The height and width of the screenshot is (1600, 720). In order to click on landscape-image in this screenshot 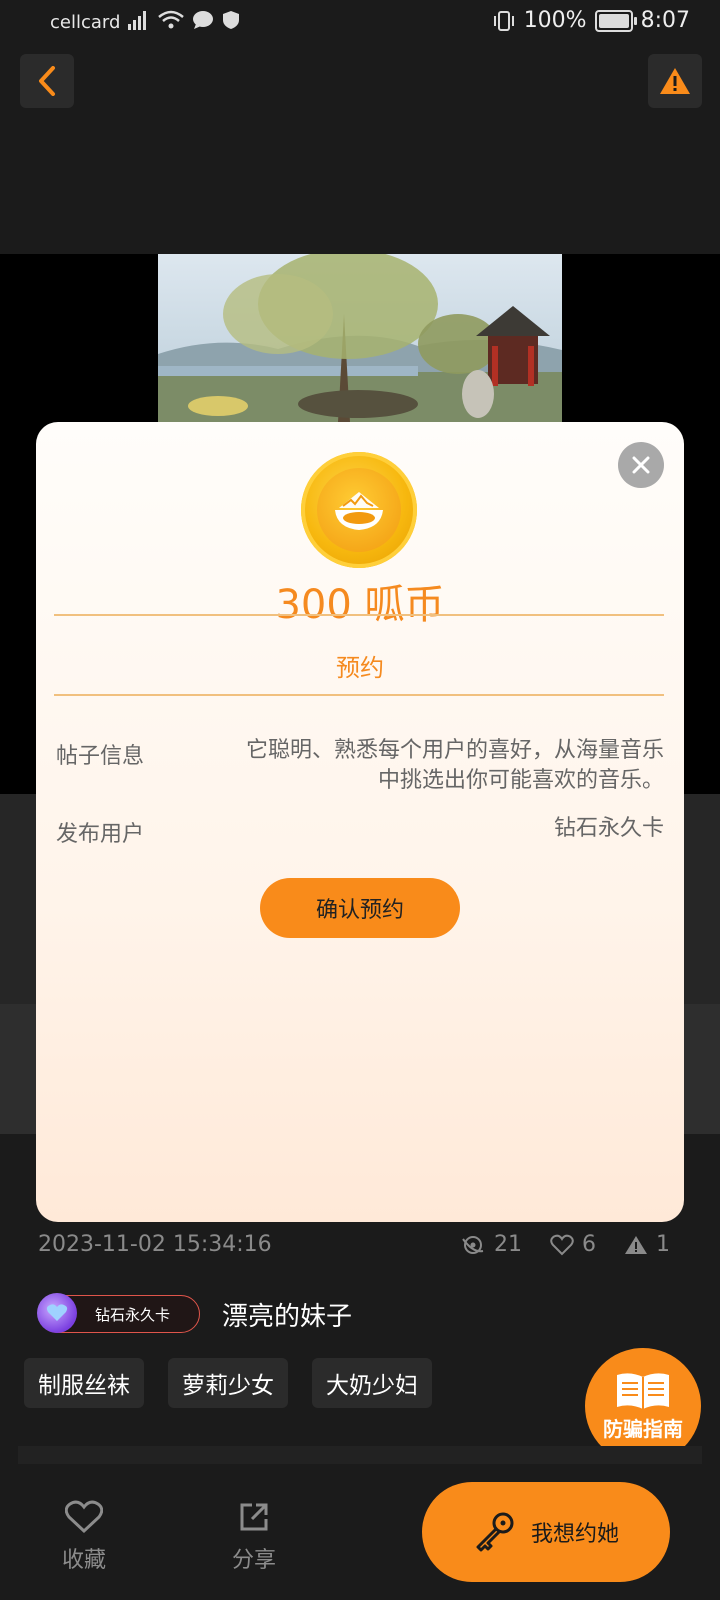, I will do `click(360, 338)`.